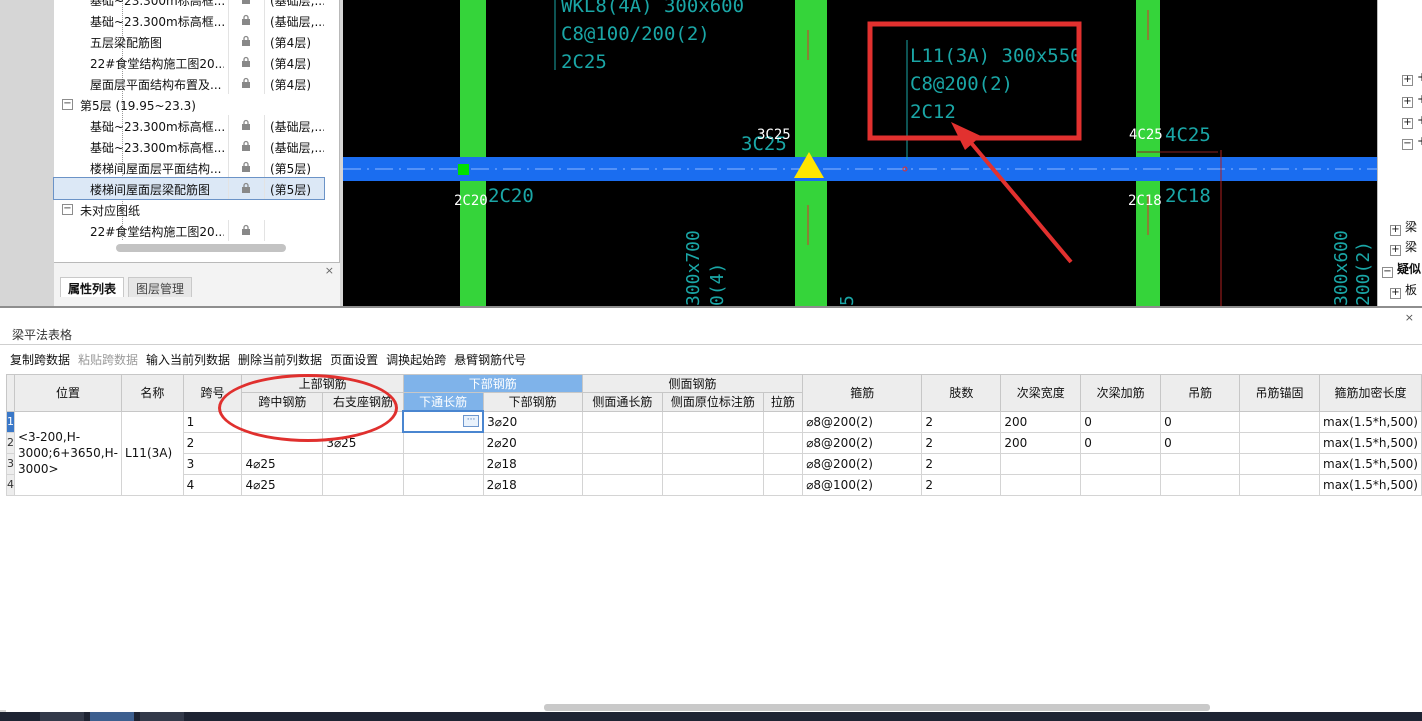 The image size is (1422, 721). What do you see at coordinates (212, 463) in the screenshot?
I see `span-cell: 3` at bounding box center [212, 463].